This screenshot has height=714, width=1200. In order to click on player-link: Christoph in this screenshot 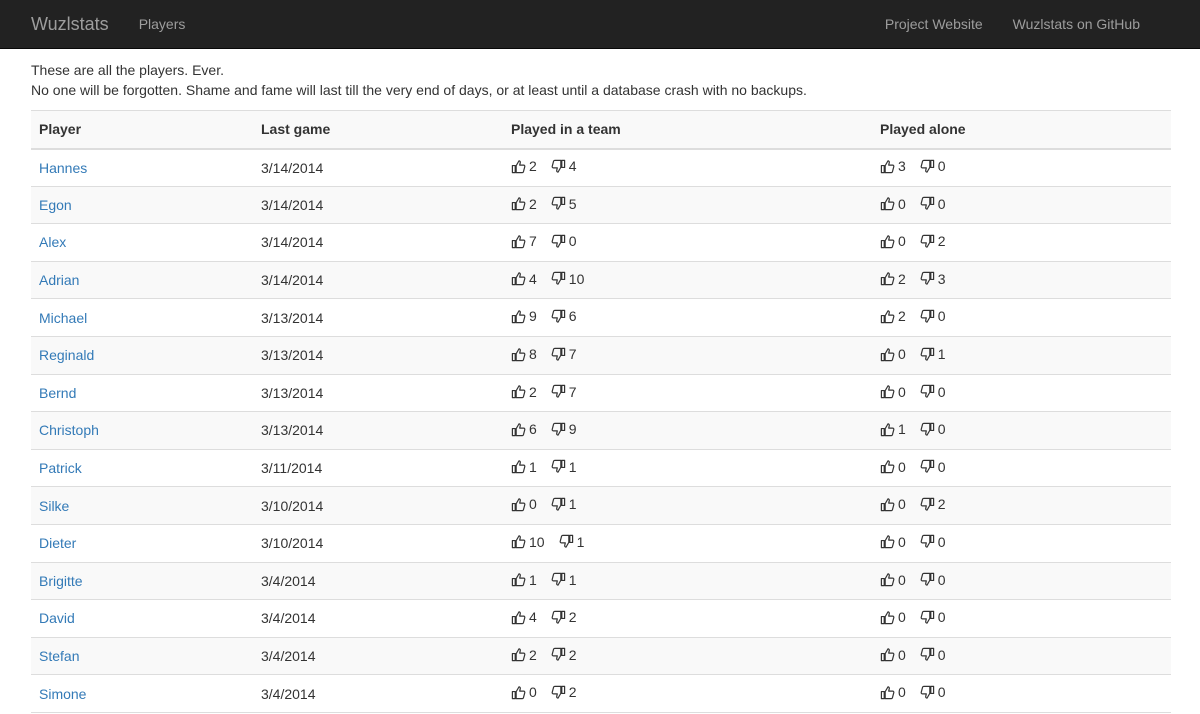, I will do `click(69, 430)`.